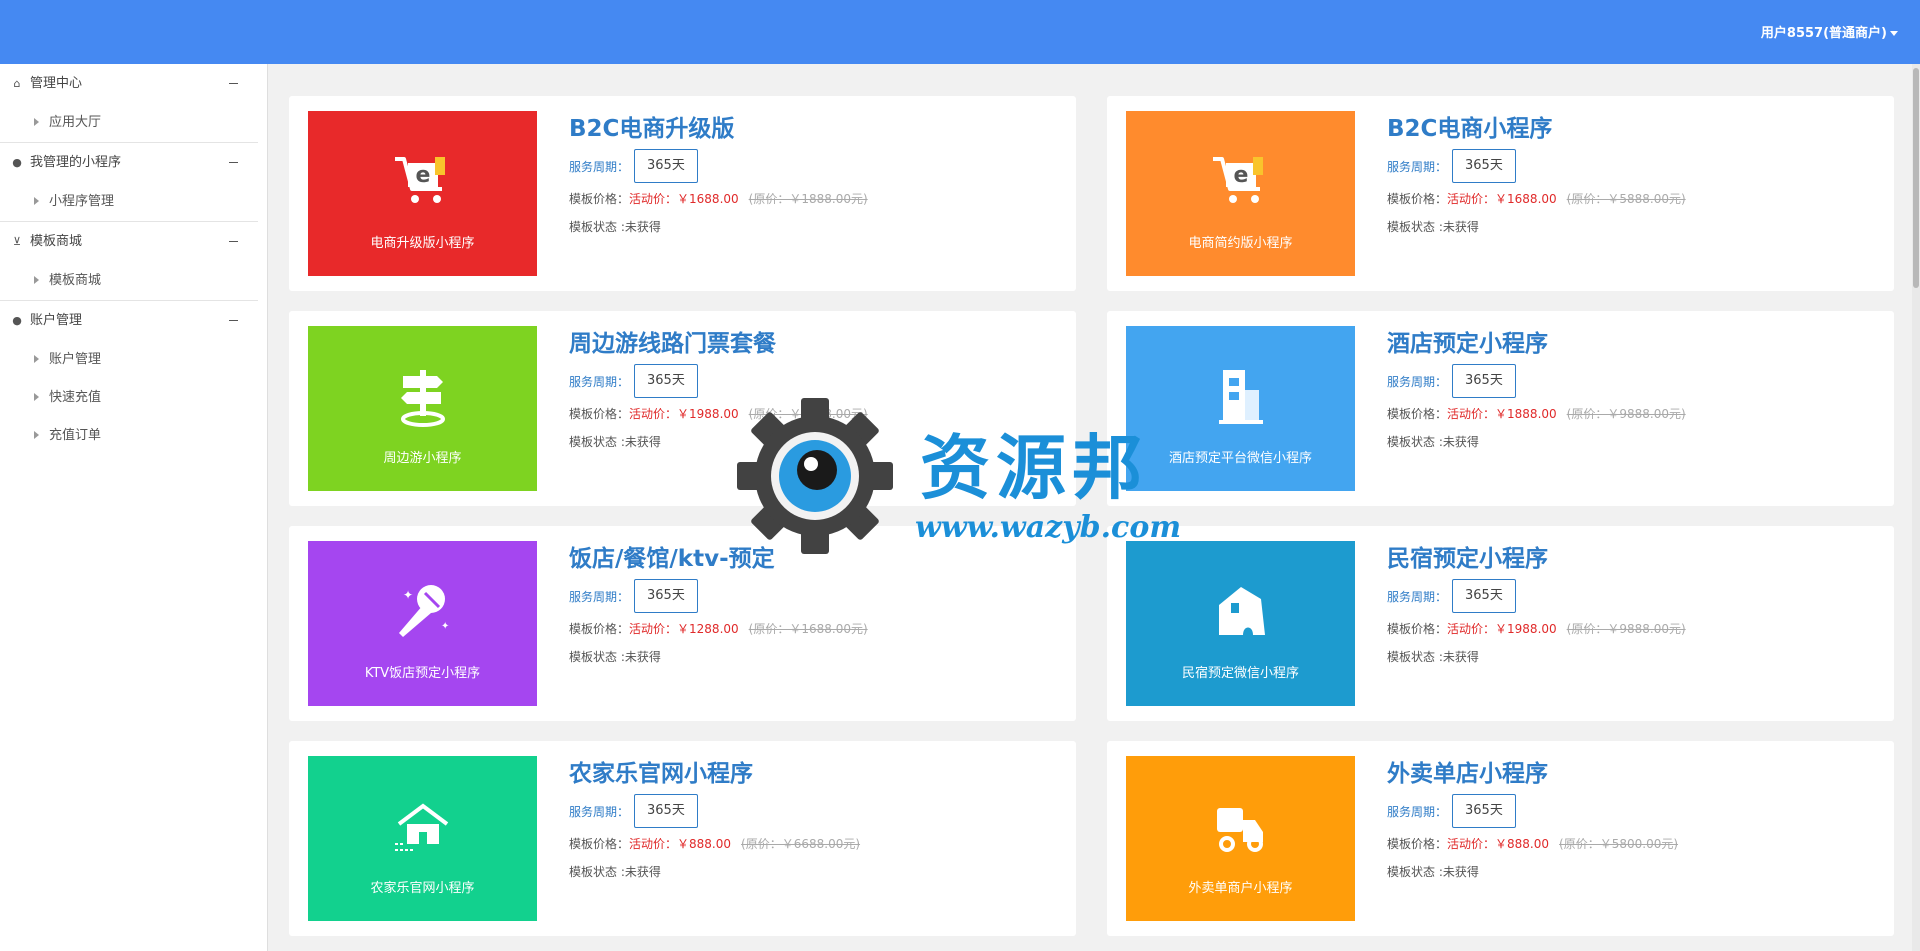 This screenshot has width=1920, height=951. I want to click on sidebar-item: 应用大厅, so click(129, 123).